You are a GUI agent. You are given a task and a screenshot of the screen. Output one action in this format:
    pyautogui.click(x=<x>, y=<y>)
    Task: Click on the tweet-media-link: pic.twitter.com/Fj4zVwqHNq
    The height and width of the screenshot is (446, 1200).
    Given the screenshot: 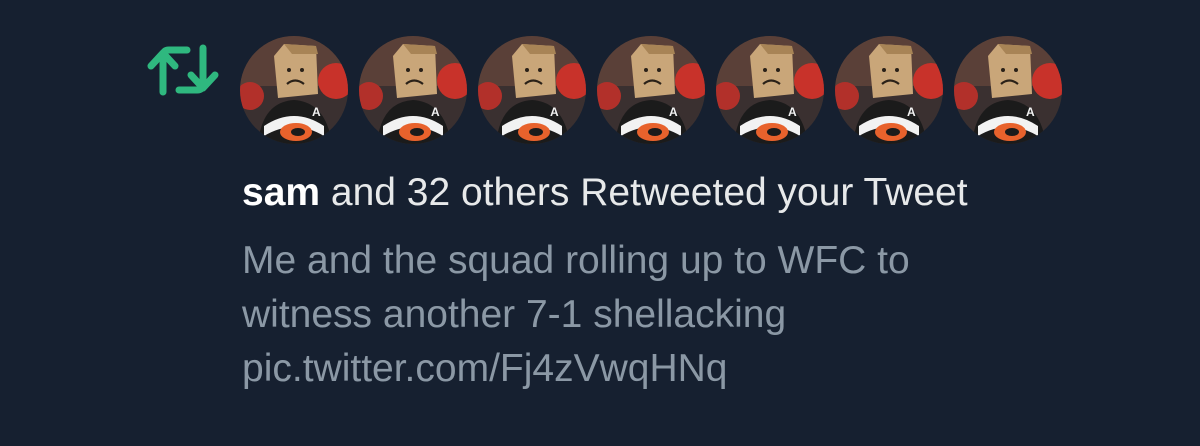 What is the action you would take?
    pyautogui.click(x=484, y=369)
    